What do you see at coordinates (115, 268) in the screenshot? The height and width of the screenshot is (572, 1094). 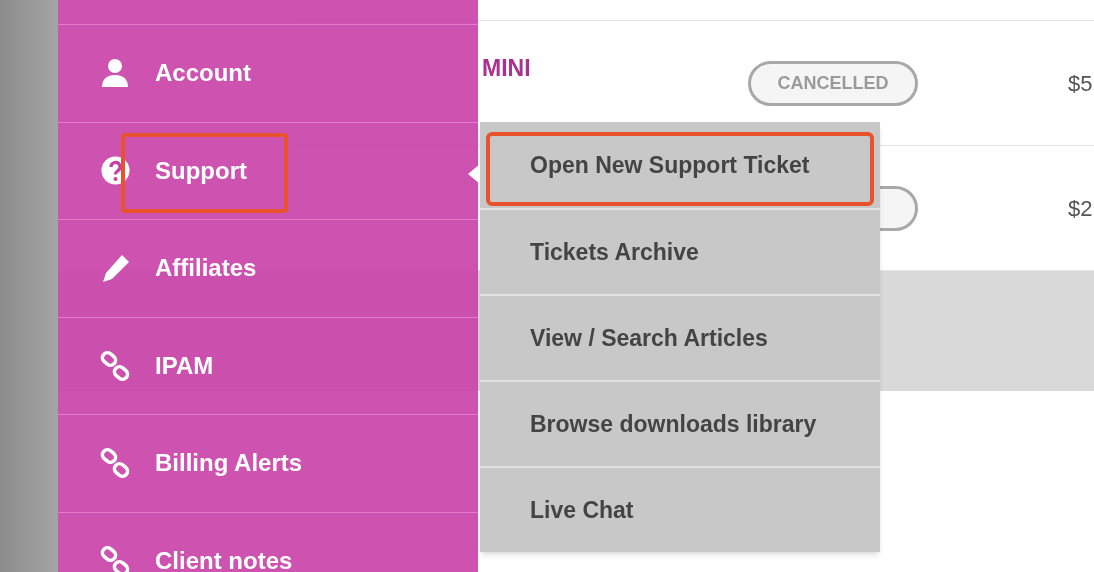 I see `pencil-icon` at bounding box center [115, 268].